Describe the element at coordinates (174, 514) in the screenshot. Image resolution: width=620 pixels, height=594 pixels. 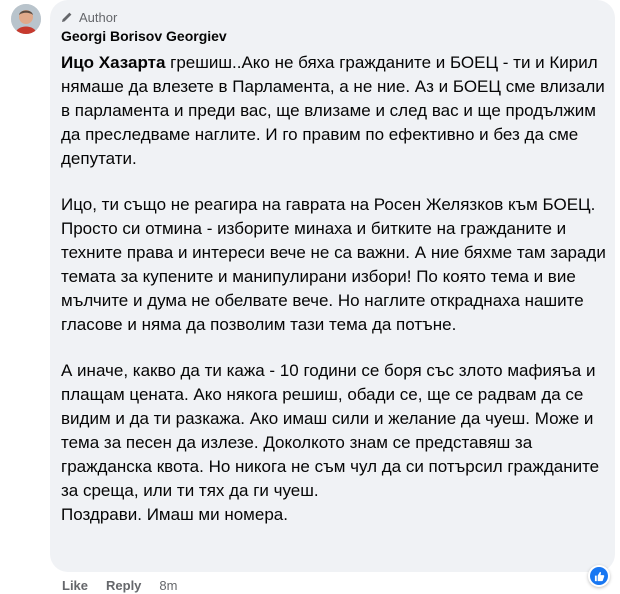
I see `comment-paragraph: Поздрави. Имаш ми номера.` at that location.